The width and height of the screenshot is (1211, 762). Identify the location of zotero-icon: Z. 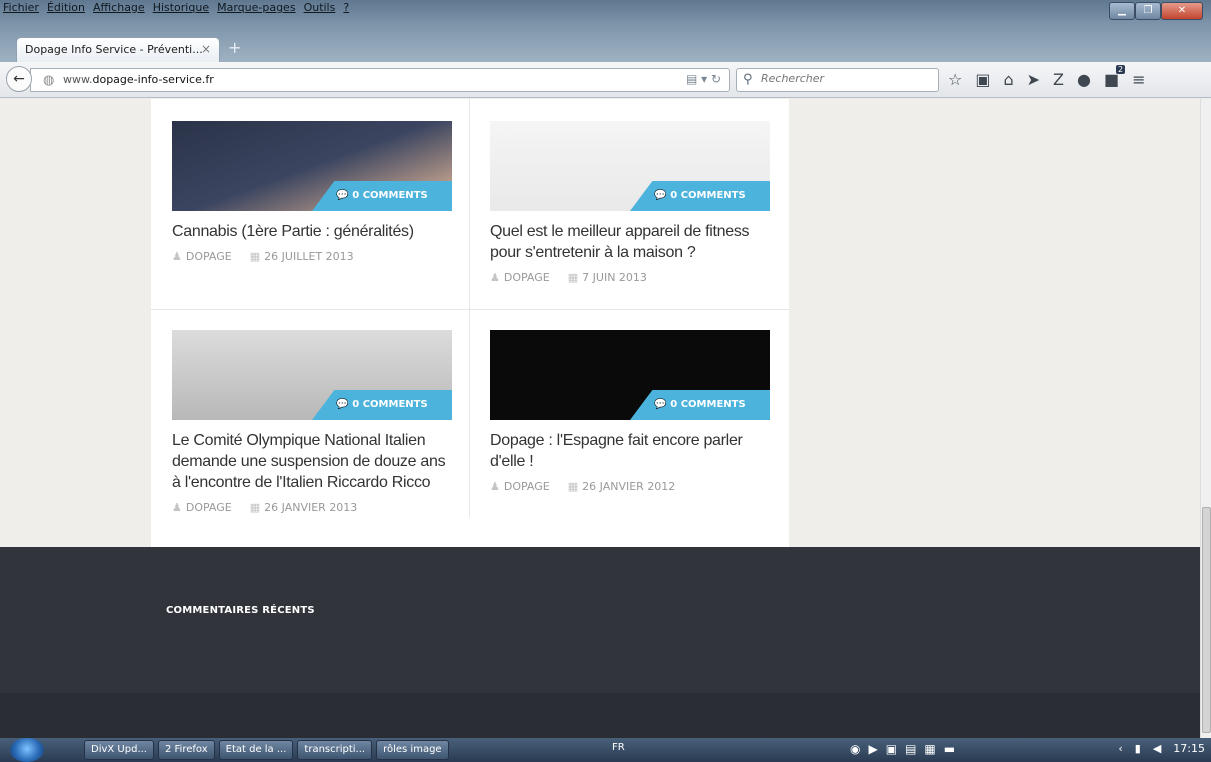
(1058, 79).